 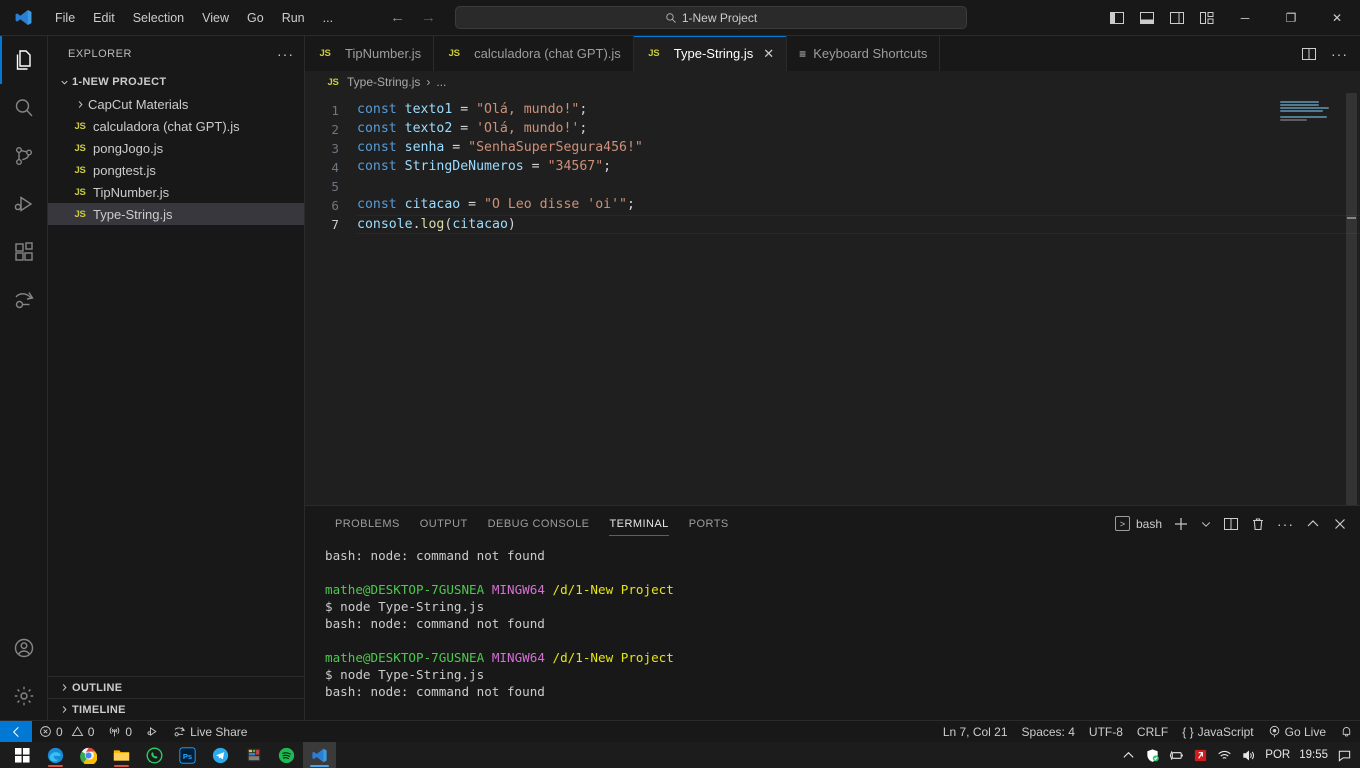 What do you see at coordinates (1206, 524) in the screenshot?
I see `chevron-down-icon` at bounding box center [1206, 524].